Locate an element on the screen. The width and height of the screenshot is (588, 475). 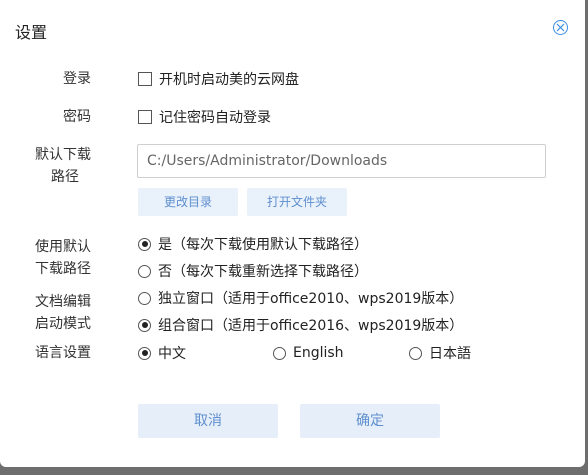
language-chinese-label: 中文 is located at coordinates (172, 354).